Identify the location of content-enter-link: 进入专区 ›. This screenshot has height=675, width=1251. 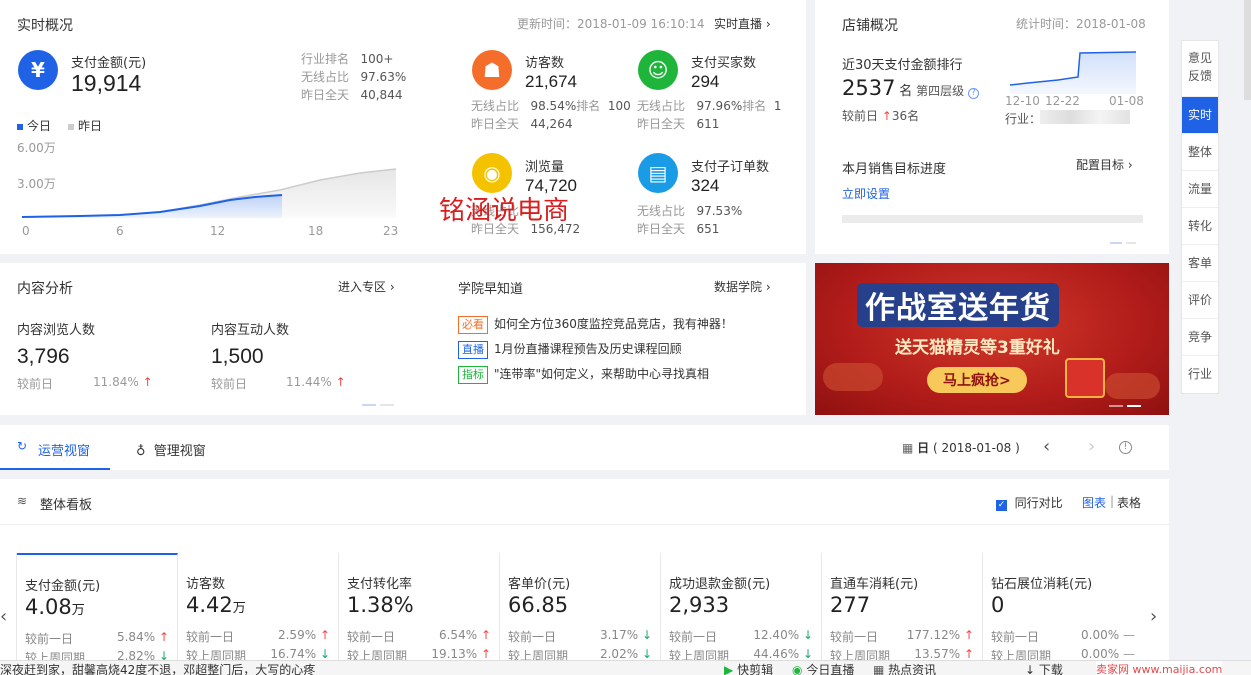
(366, 286).